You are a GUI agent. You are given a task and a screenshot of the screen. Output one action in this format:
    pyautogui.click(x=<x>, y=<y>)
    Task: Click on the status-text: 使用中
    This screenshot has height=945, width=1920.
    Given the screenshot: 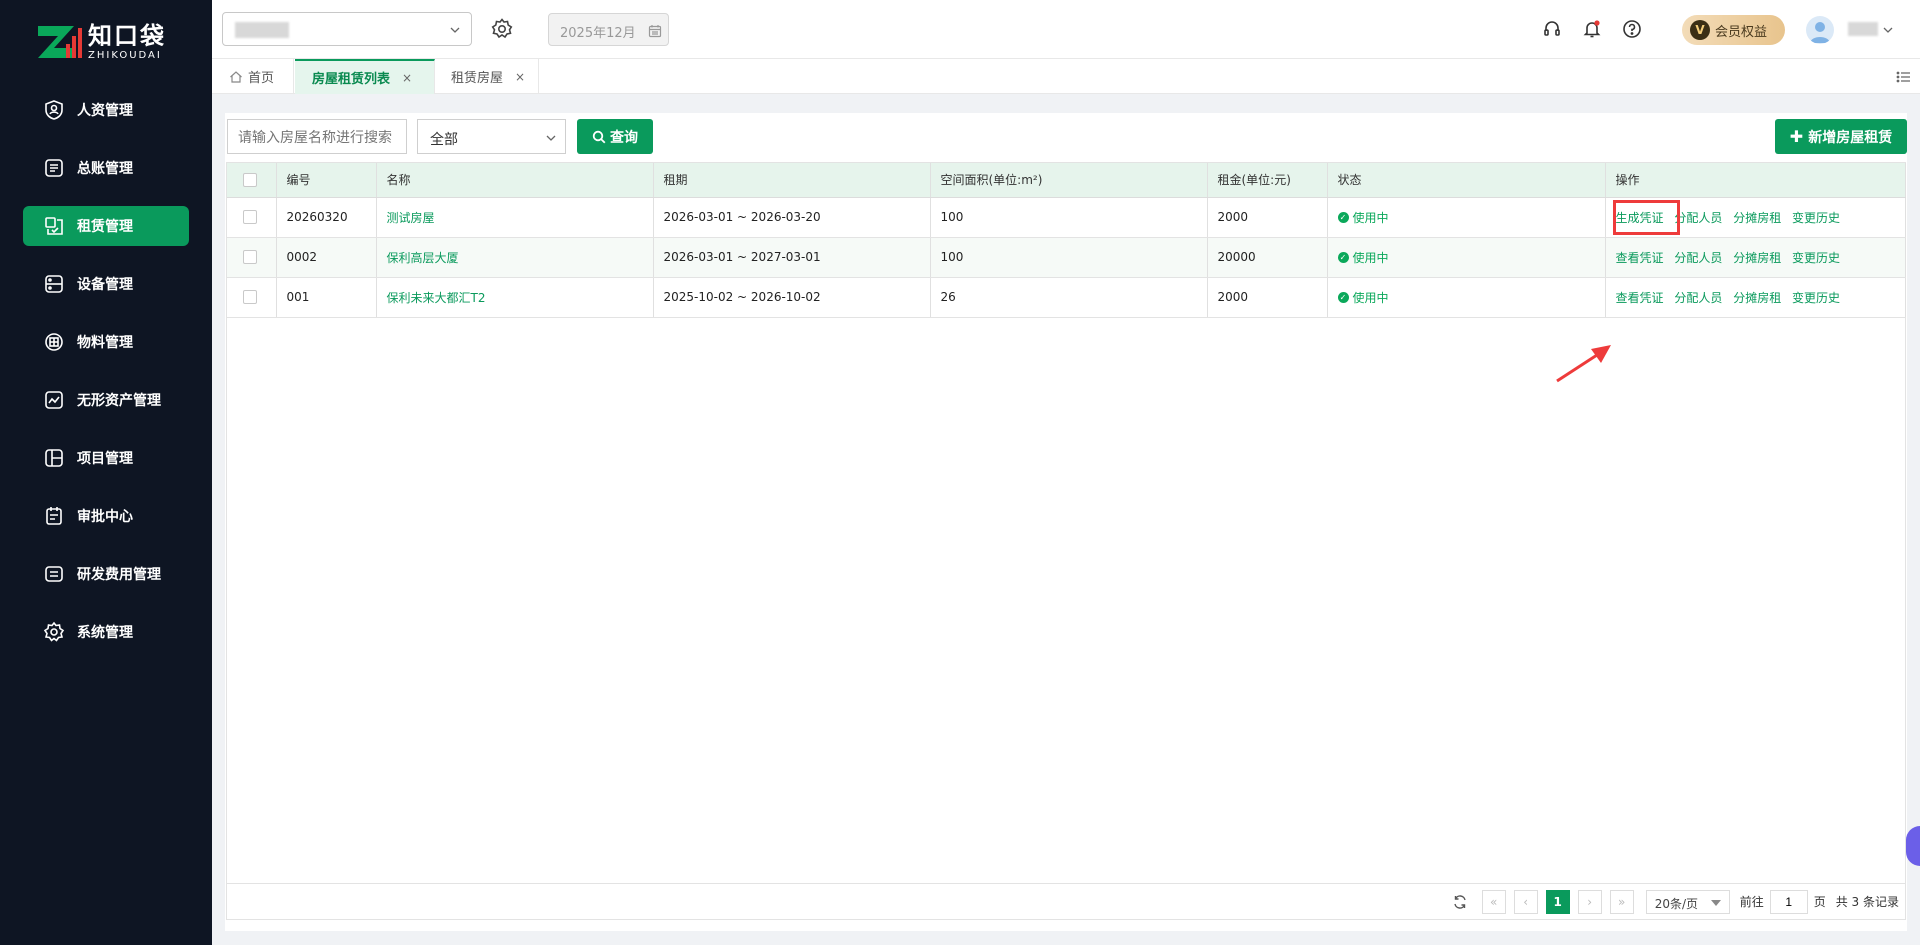 What is the action you would take?
    pyautogui.click(x=1370, y=297)
    